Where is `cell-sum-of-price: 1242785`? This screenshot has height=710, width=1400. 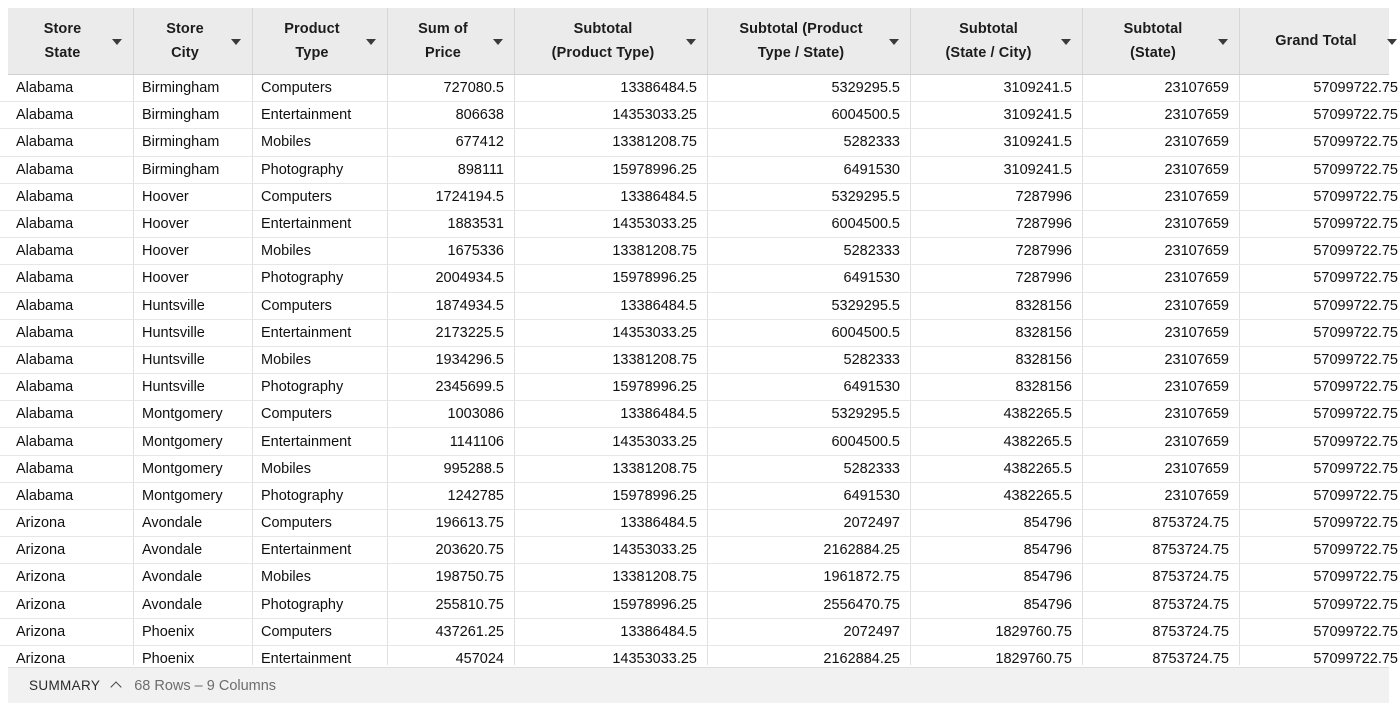
cell-sum-of-price: 1242785 is located at coordinates (451, 495).